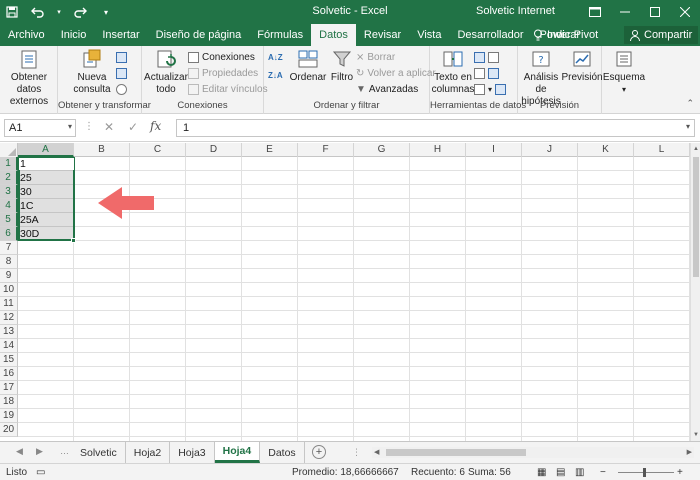 This screenshot has width=700, height=480. Describe the element at coordinates (92, 72) in the screenshot. I see `new-query-button: Nueva consulta` at that location.